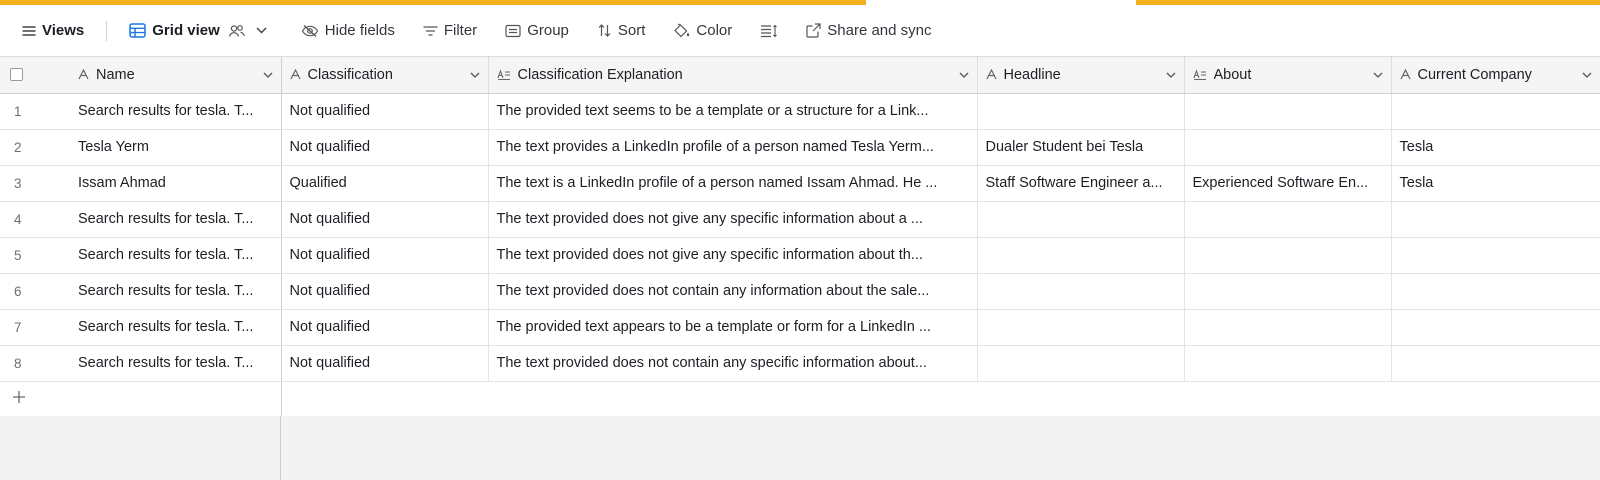 Image resolution: width=1600 pixels, height=480 pixels. I want to click on add-row-filler, so click(940, 399).